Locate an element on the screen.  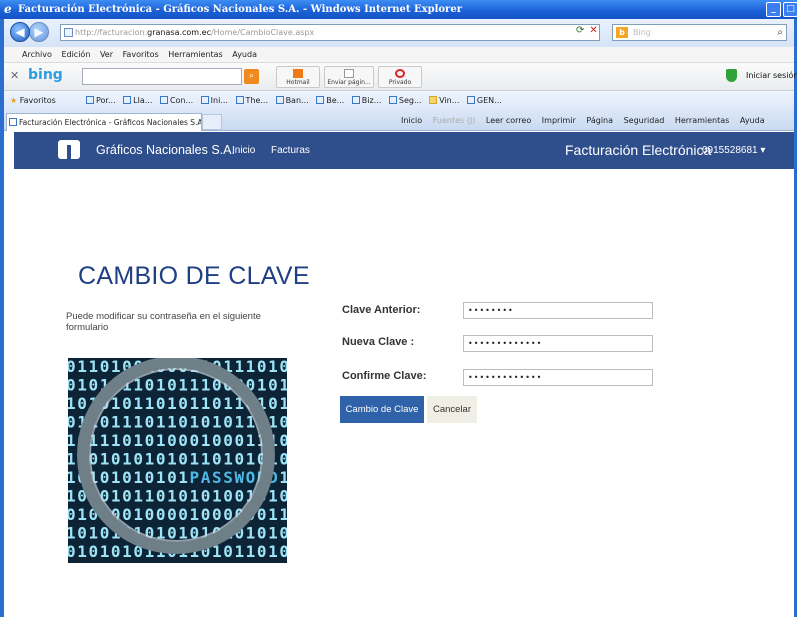
search-icon: ⌕ is located at coordinates (780, 32).